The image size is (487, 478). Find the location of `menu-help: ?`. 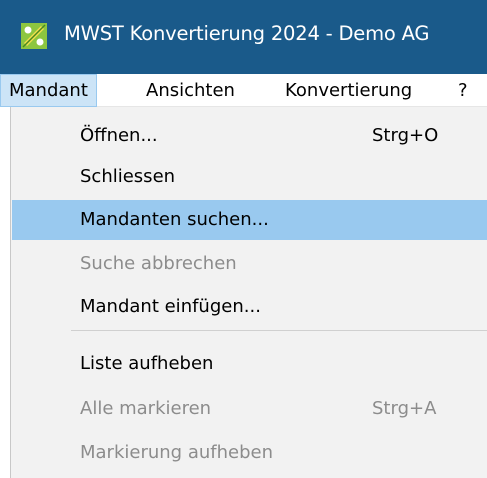

menu-help: ? is located at coordinates (463, 90).